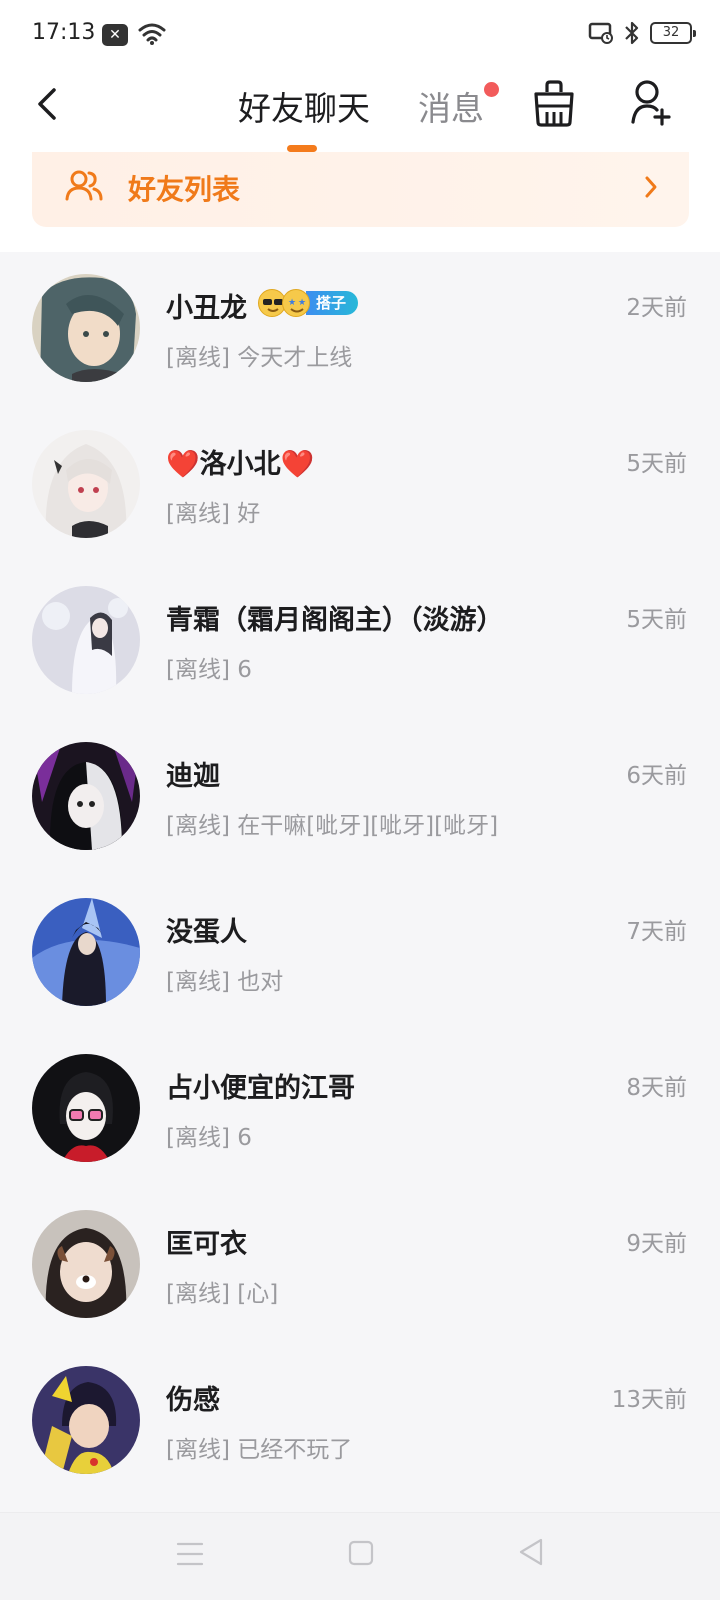  I want to click on chat-preview: [离线] 好, so click(213, 514).